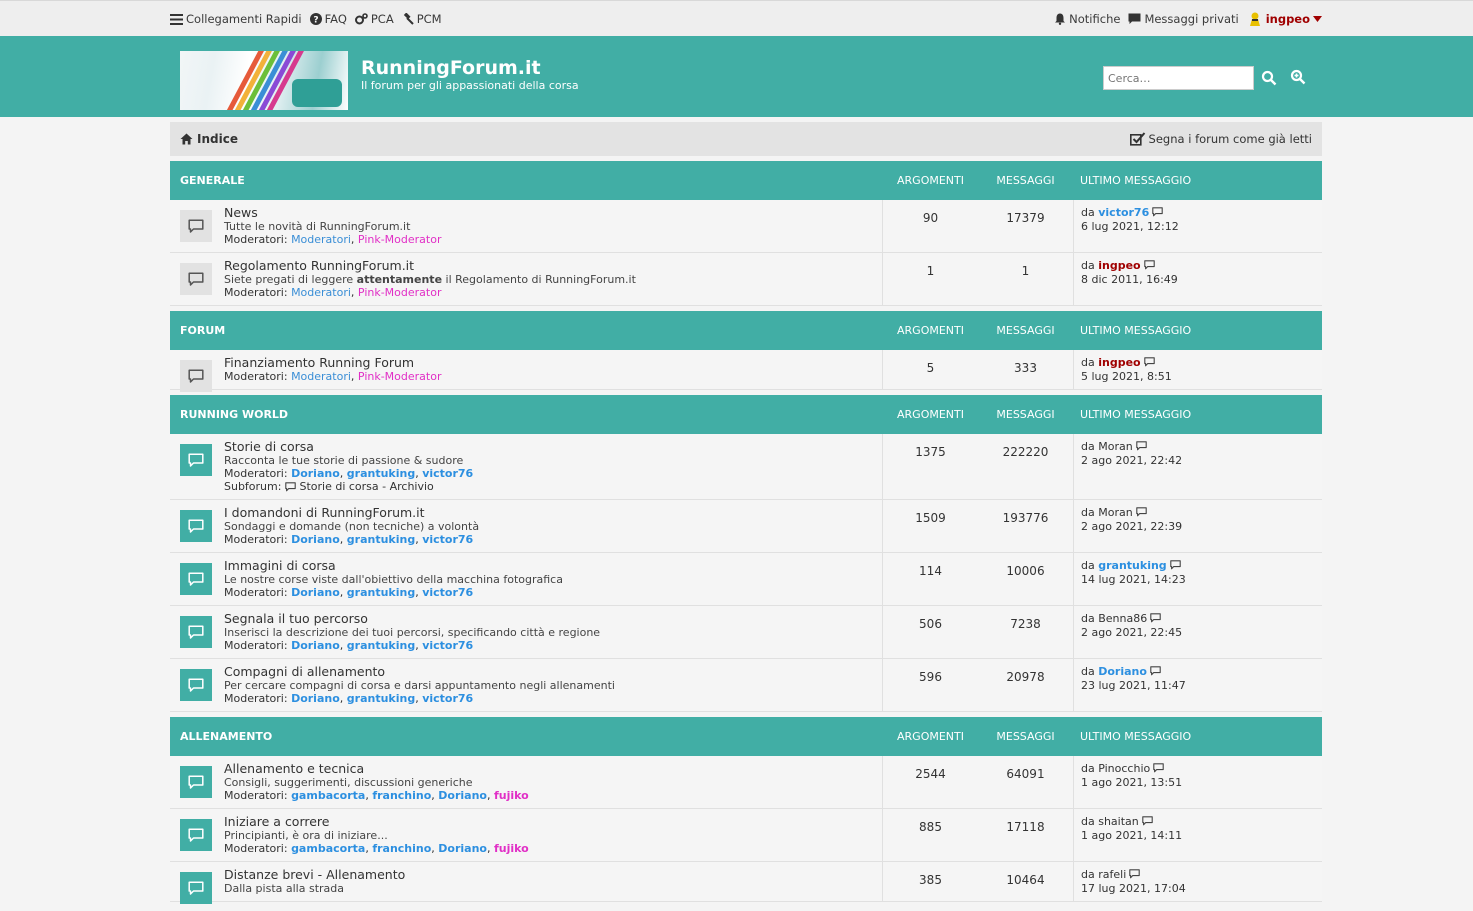 The image size is (1473, 911). Describe the element at coordinates (526, 180) in the screenshot. I see `category-title: GENERALE` at that location.